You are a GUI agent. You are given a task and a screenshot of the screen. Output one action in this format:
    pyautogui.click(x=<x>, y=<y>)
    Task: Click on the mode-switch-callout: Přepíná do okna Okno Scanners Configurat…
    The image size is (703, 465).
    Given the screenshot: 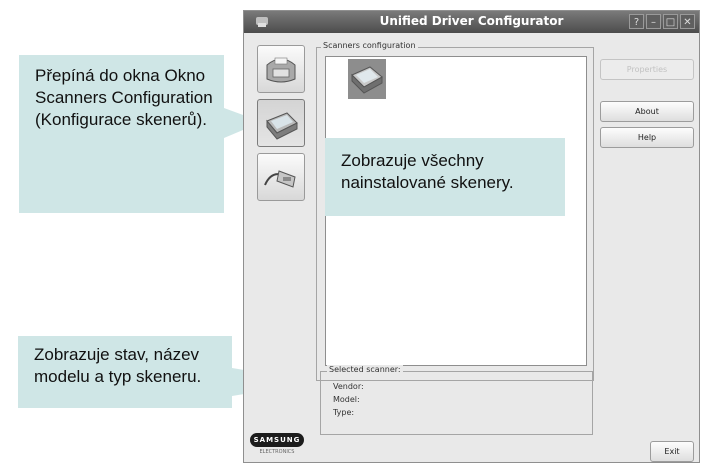 What is the action you would take?
    pyautogui.click(x=121, y=134)
    